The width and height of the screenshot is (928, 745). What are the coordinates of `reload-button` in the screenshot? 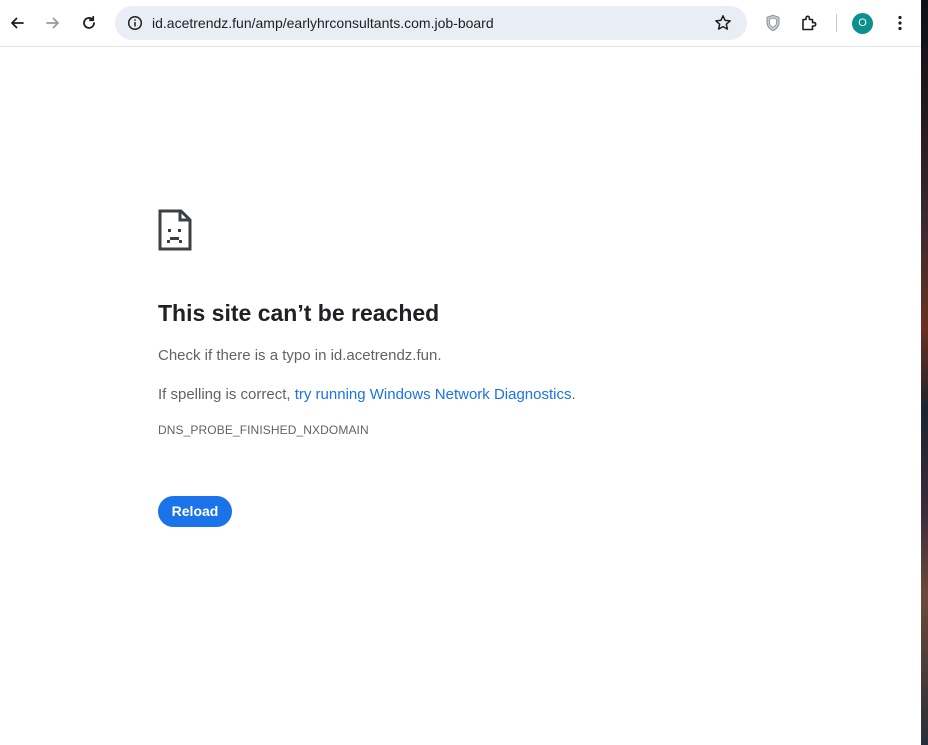 It's located at (89, 23).